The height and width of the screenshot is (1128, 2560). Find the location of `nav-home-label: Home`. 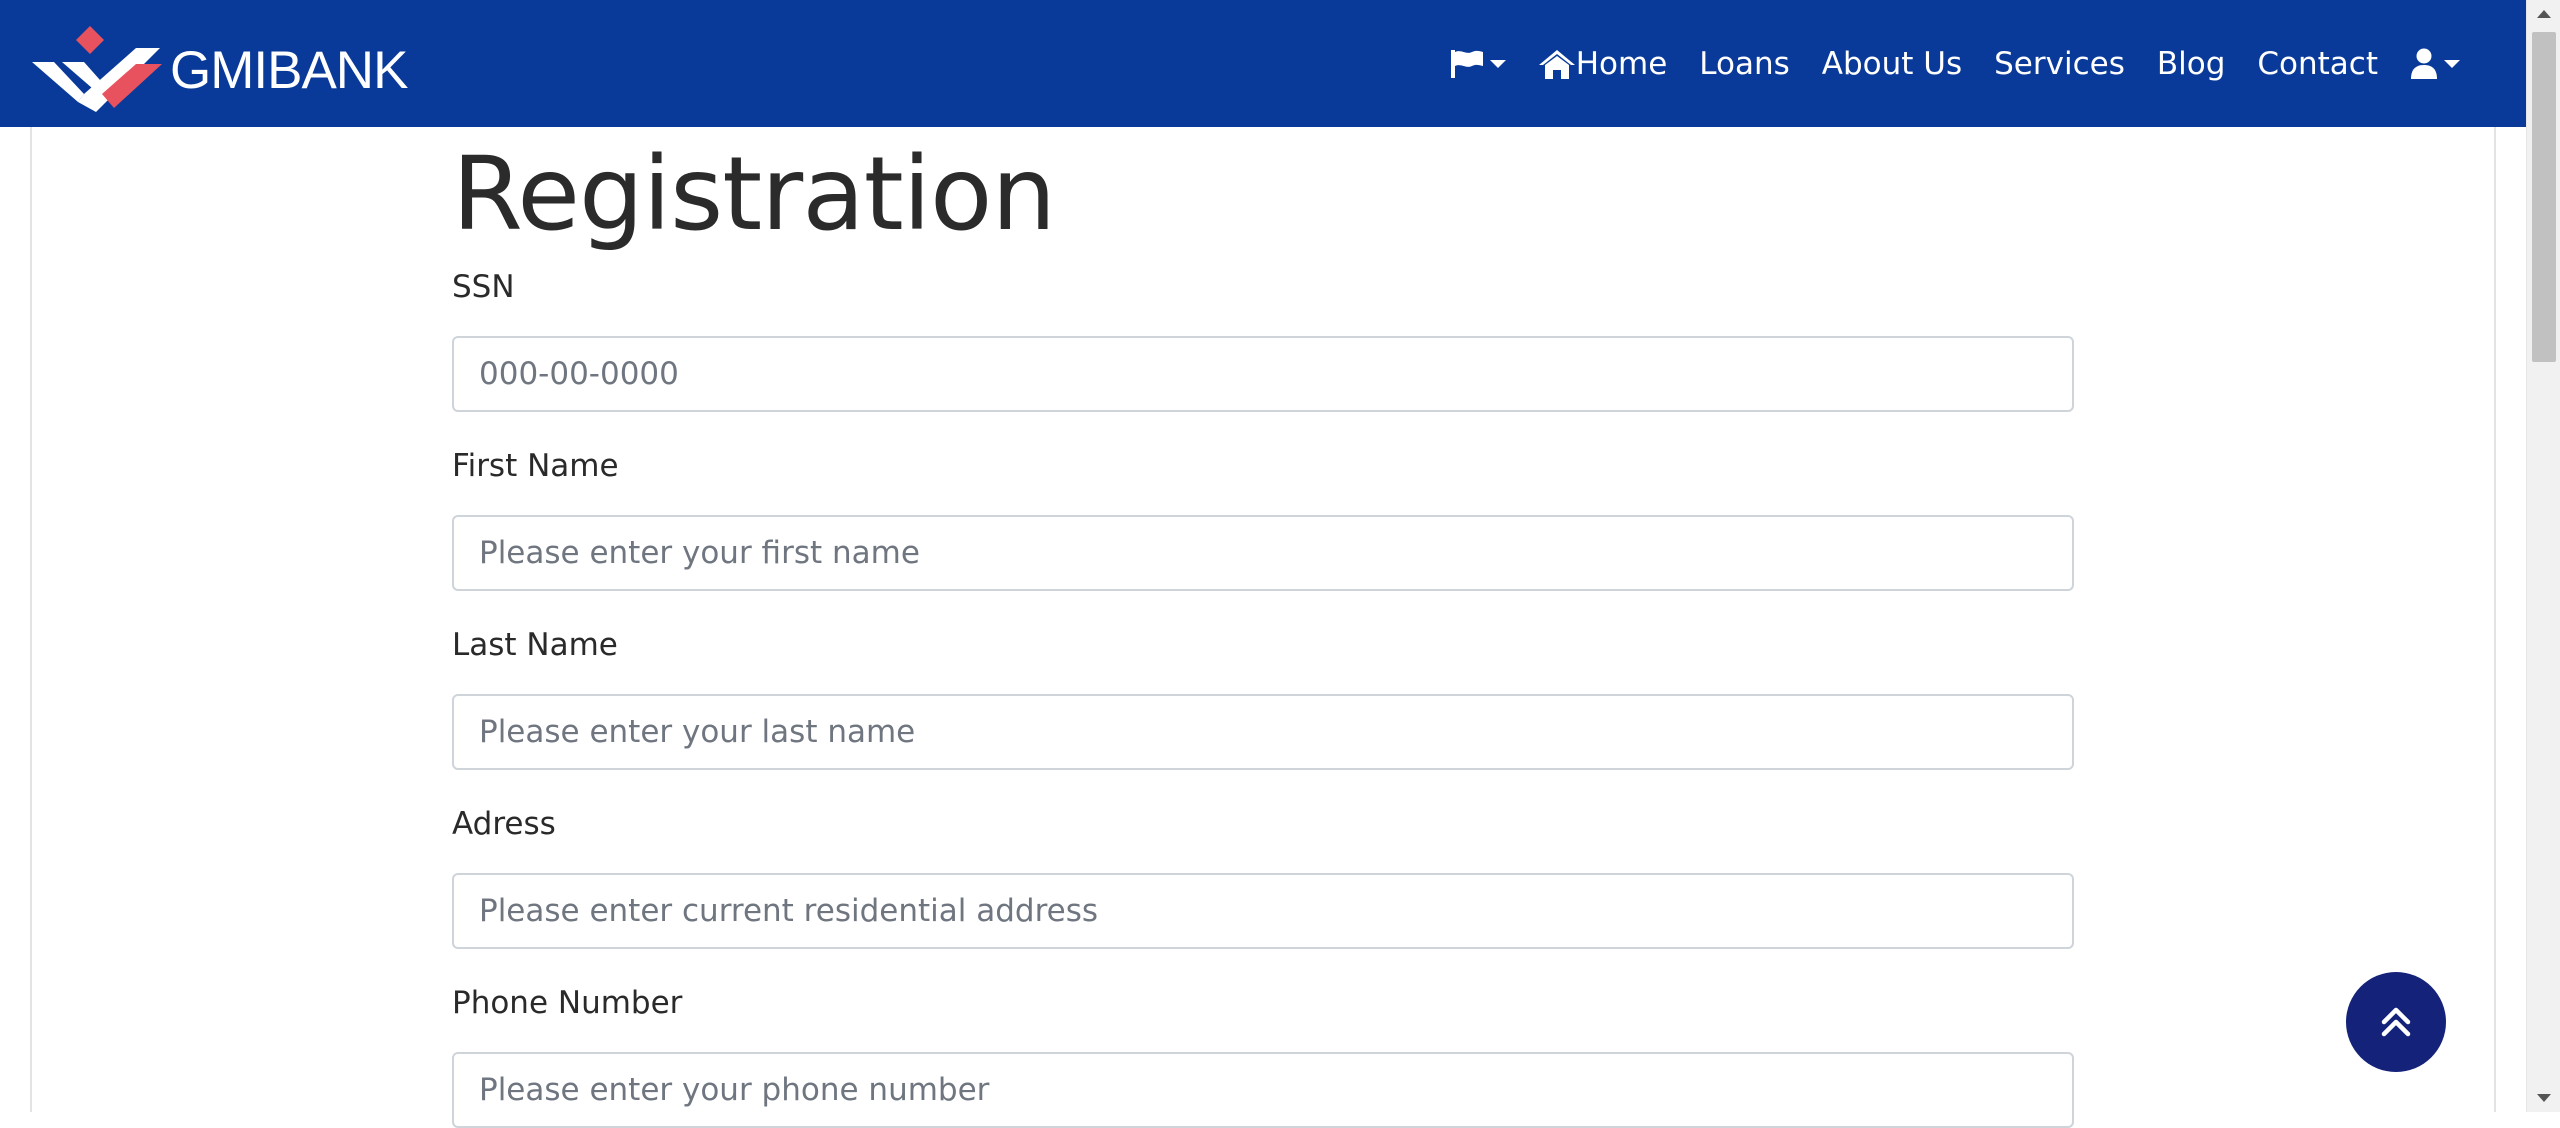

nav-home-label: Home is located at coordinates (1621, 63).